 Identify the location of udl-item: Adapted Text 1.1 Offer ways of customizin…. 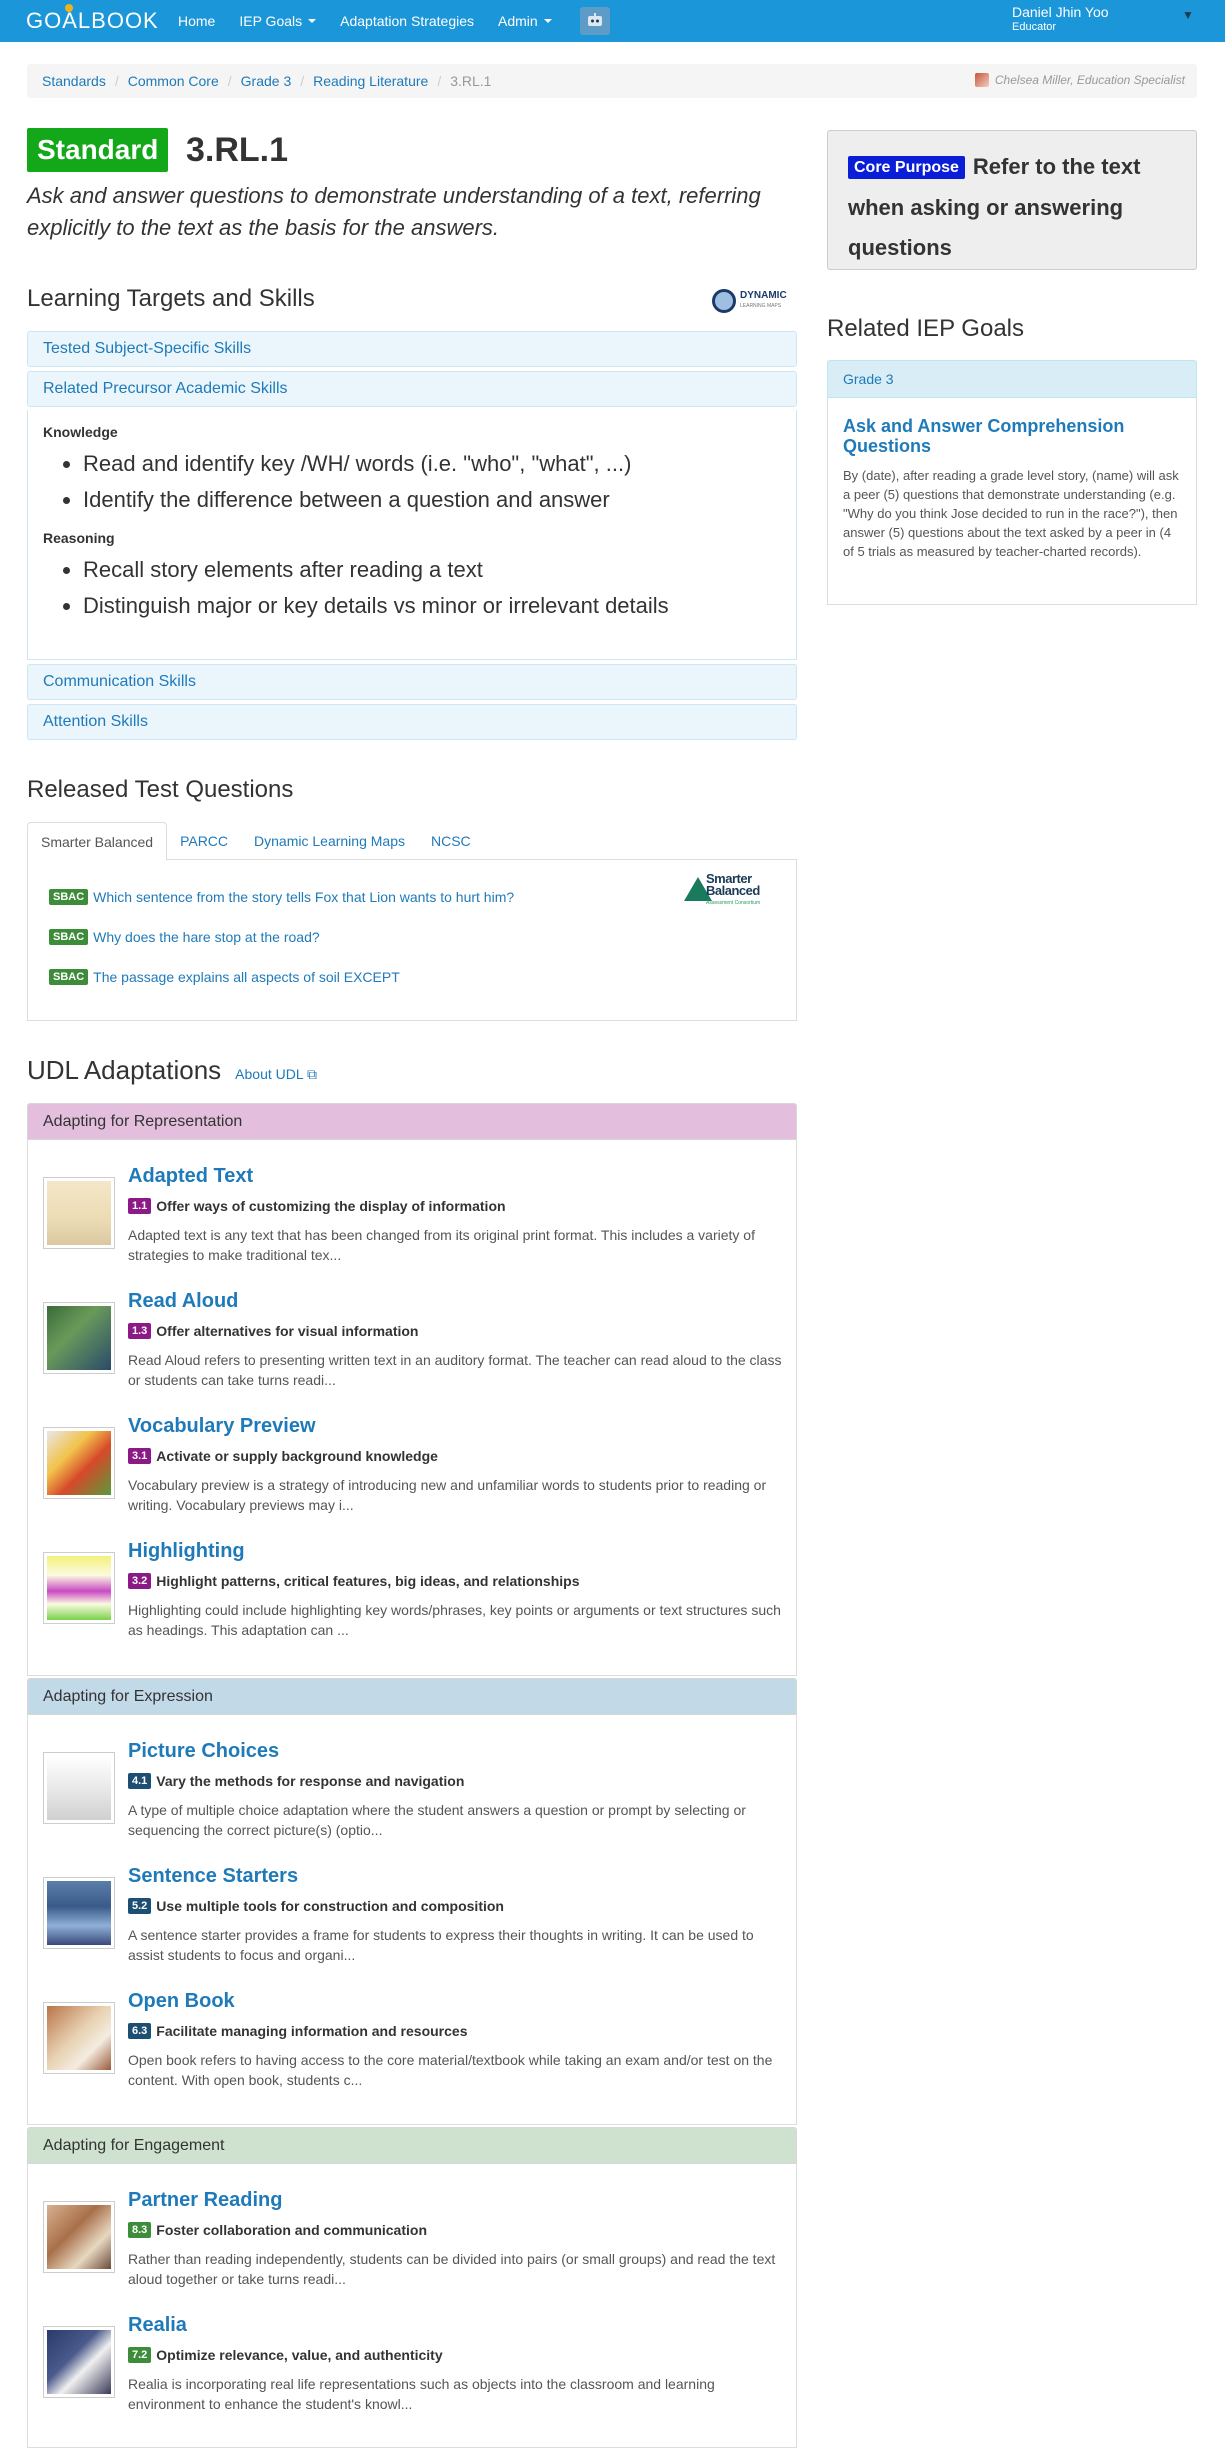
(413, 1225).